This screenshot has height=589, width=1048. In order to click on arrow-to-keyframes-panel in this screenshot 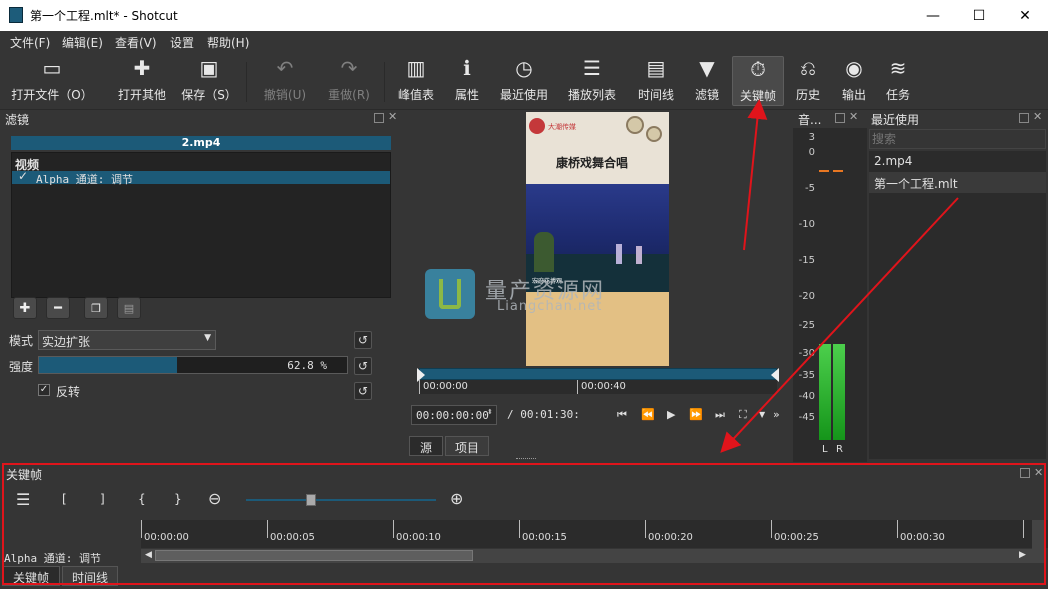, I will do `click(839, 325)`.